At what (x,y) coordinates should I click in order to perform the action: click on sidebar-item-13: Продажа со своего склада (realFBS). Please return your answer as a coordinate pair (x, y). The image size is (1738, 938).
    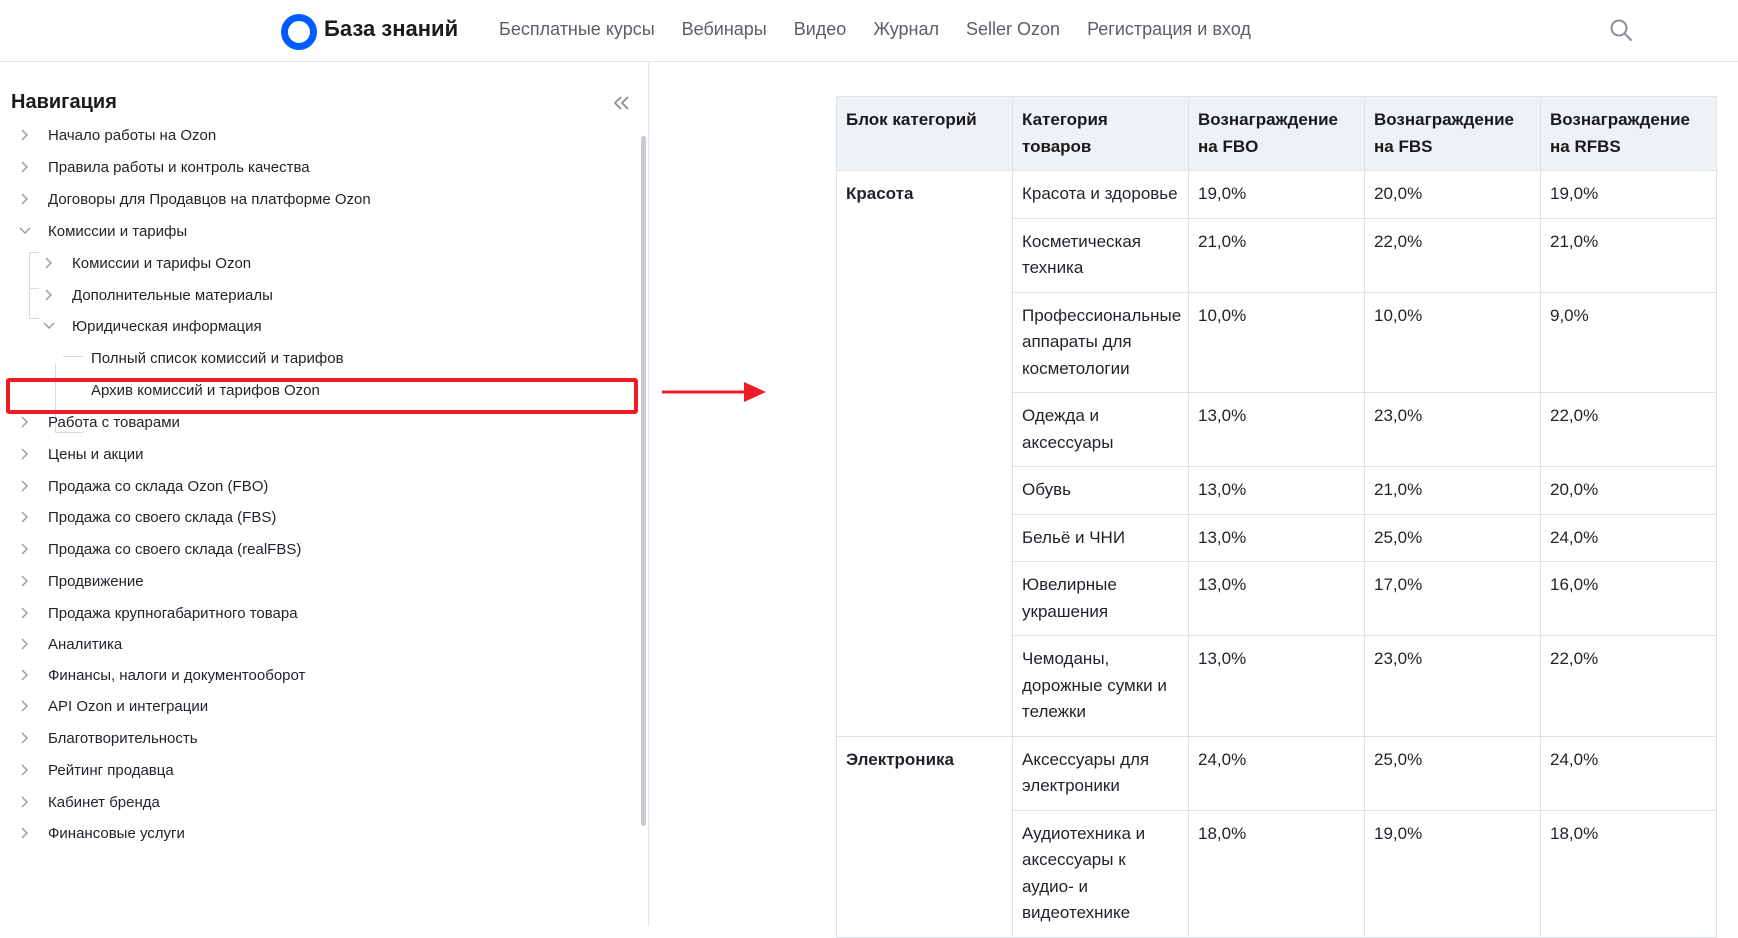
    Looking at the image, I should click on (159, 549).